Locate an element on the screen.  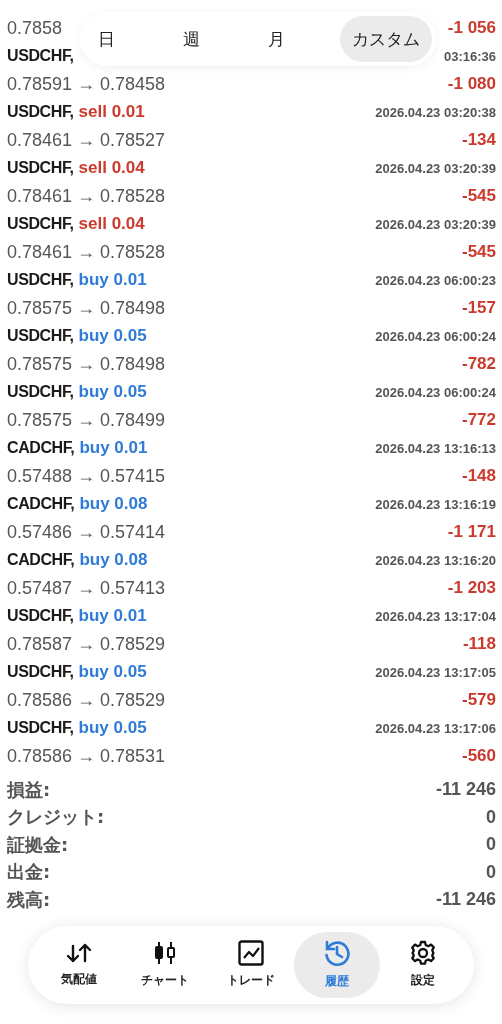
summary-label: 出金: is located at coordinates (29, 872).